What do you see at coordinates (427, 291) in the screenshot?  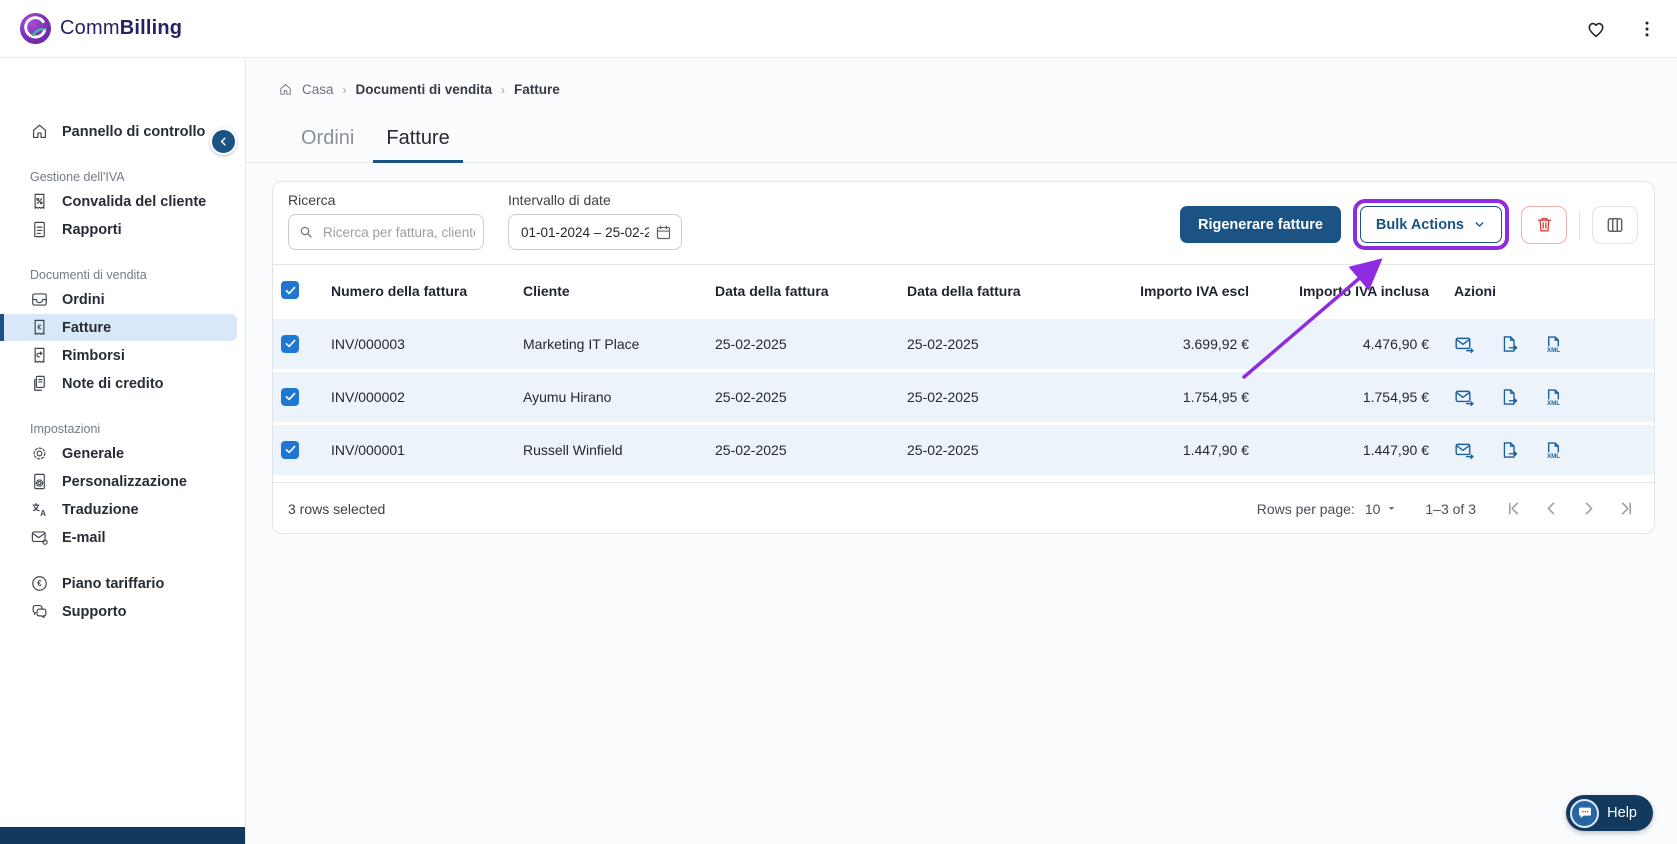 I see `column-header-invoice-number: Numero della fattura` at bounding box center [427, 291].